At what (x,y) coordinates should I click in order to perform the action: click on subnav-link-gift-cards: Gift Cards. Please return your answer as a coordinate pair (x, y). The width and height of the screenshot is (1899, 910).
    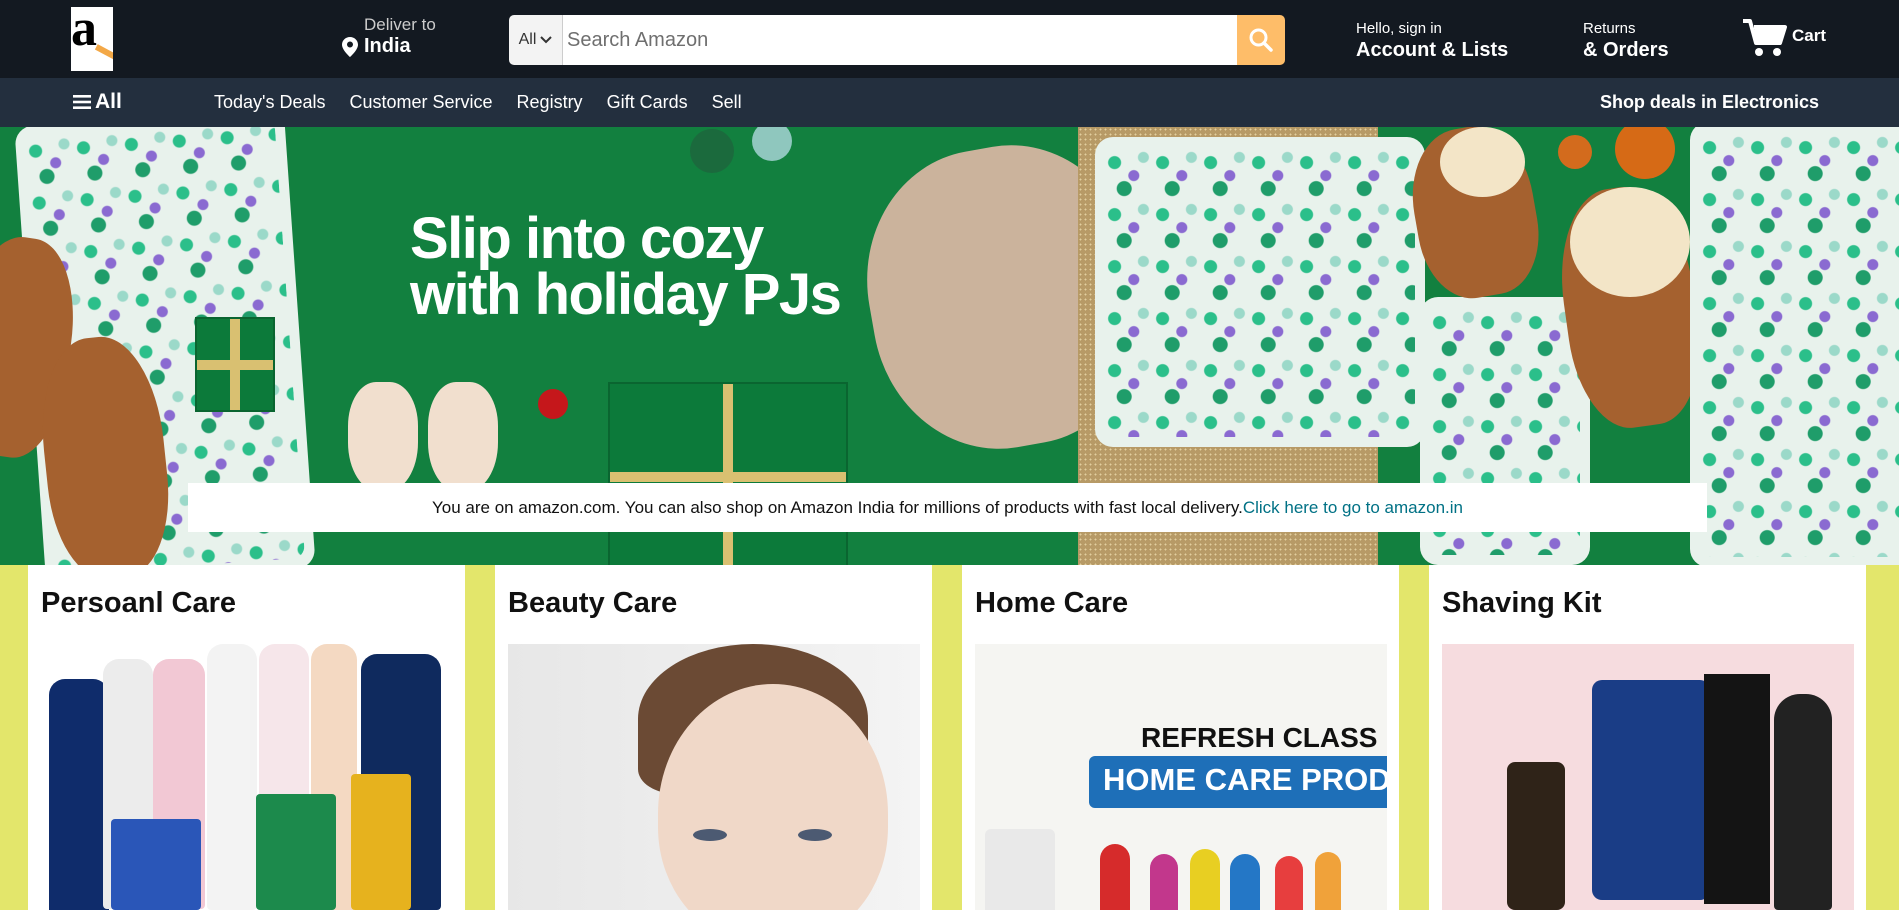
    Looking at the image, I should click on (647, 102).